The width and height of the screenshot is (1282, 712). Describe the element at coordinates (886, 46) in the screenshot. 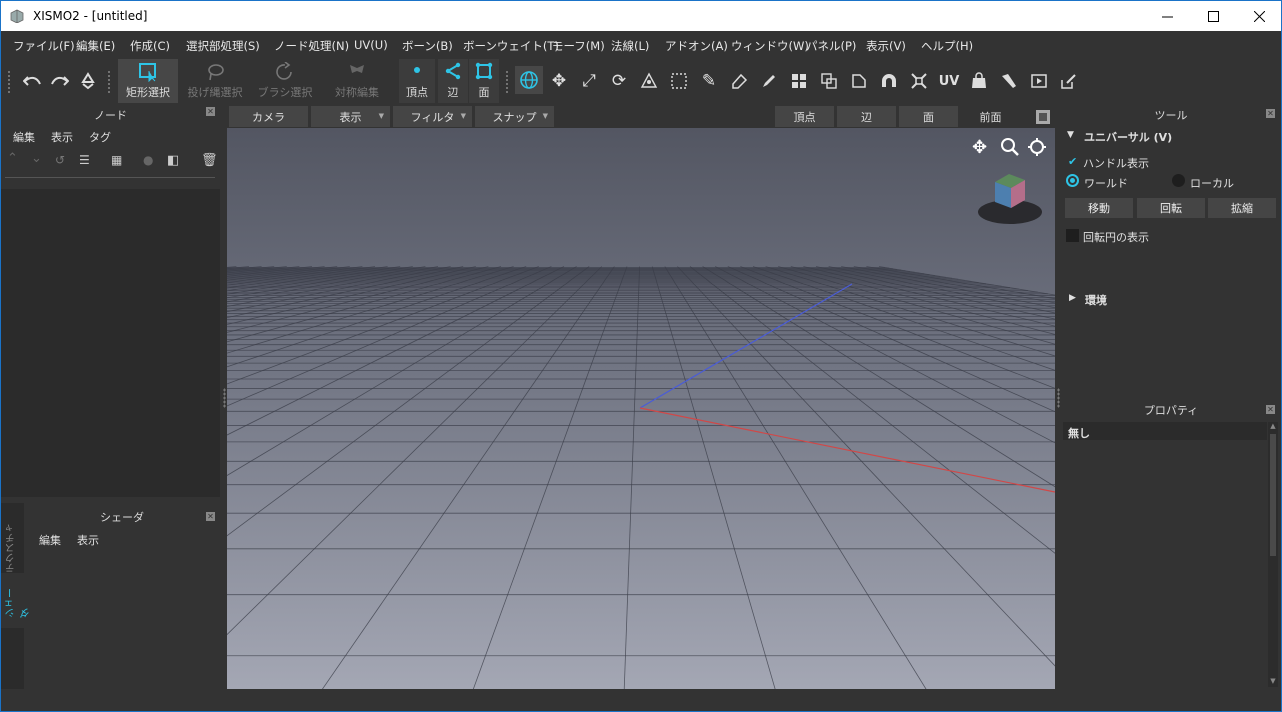

I see `menu-view: 表示(V)` at that location.